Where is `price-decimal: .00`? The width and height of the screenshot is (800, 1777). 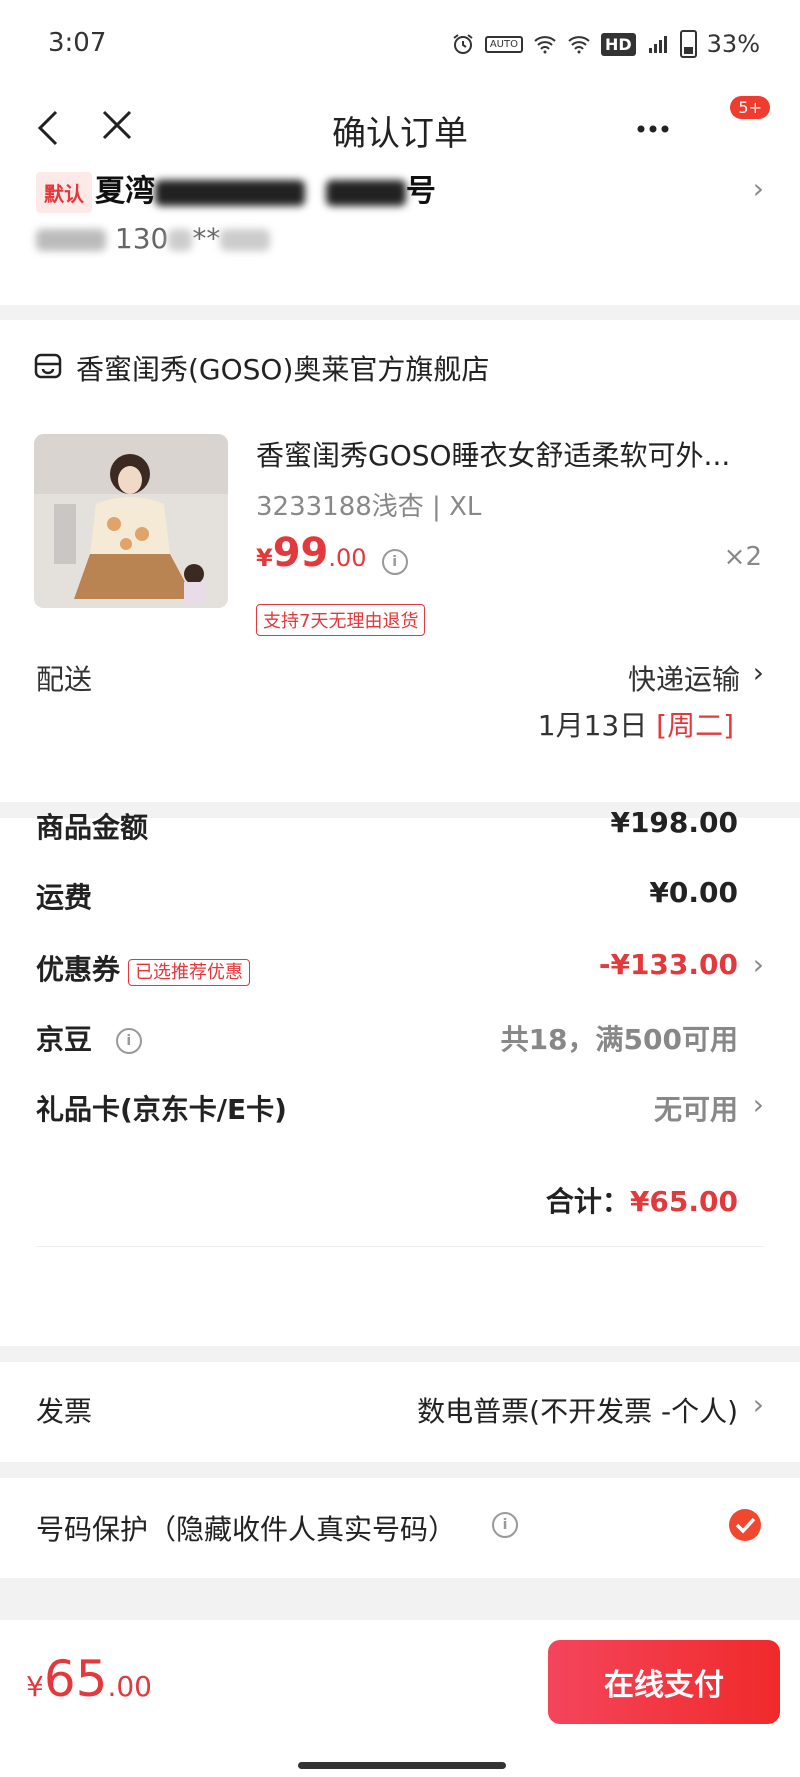 price-decimal: .00 is located at coordinates (347, 558).